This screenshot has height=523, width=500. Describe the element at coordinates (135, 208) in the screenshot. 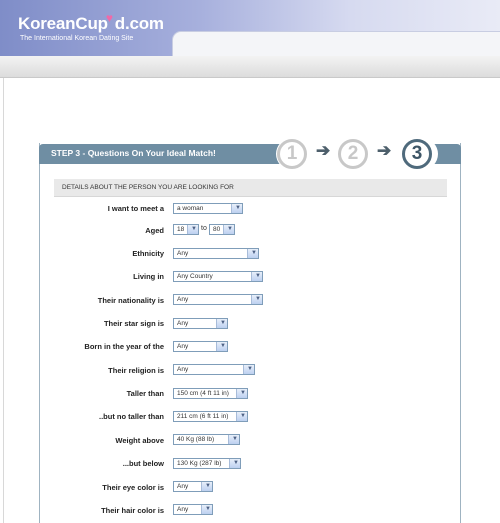

I see `meet-label: I want to meet a` at that location.